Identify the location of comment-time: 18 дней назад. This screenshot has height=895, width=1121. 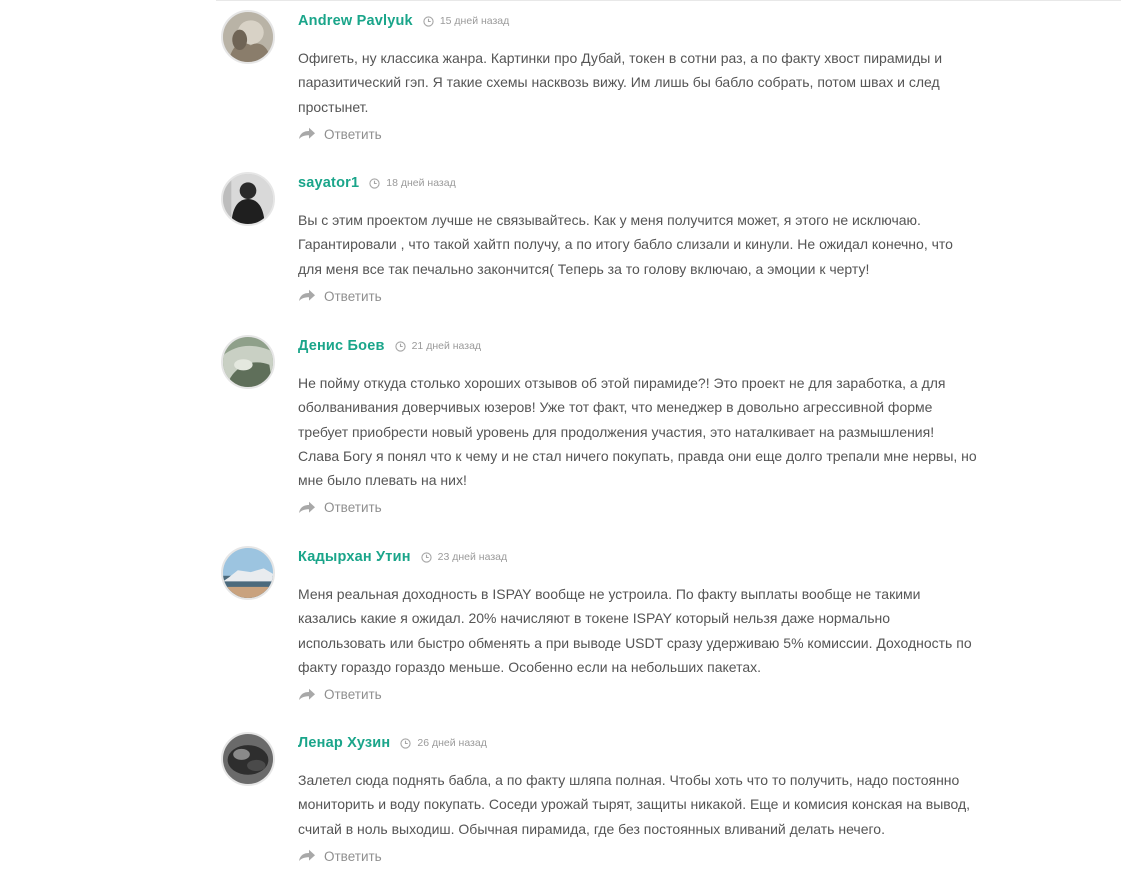
(412, 183).